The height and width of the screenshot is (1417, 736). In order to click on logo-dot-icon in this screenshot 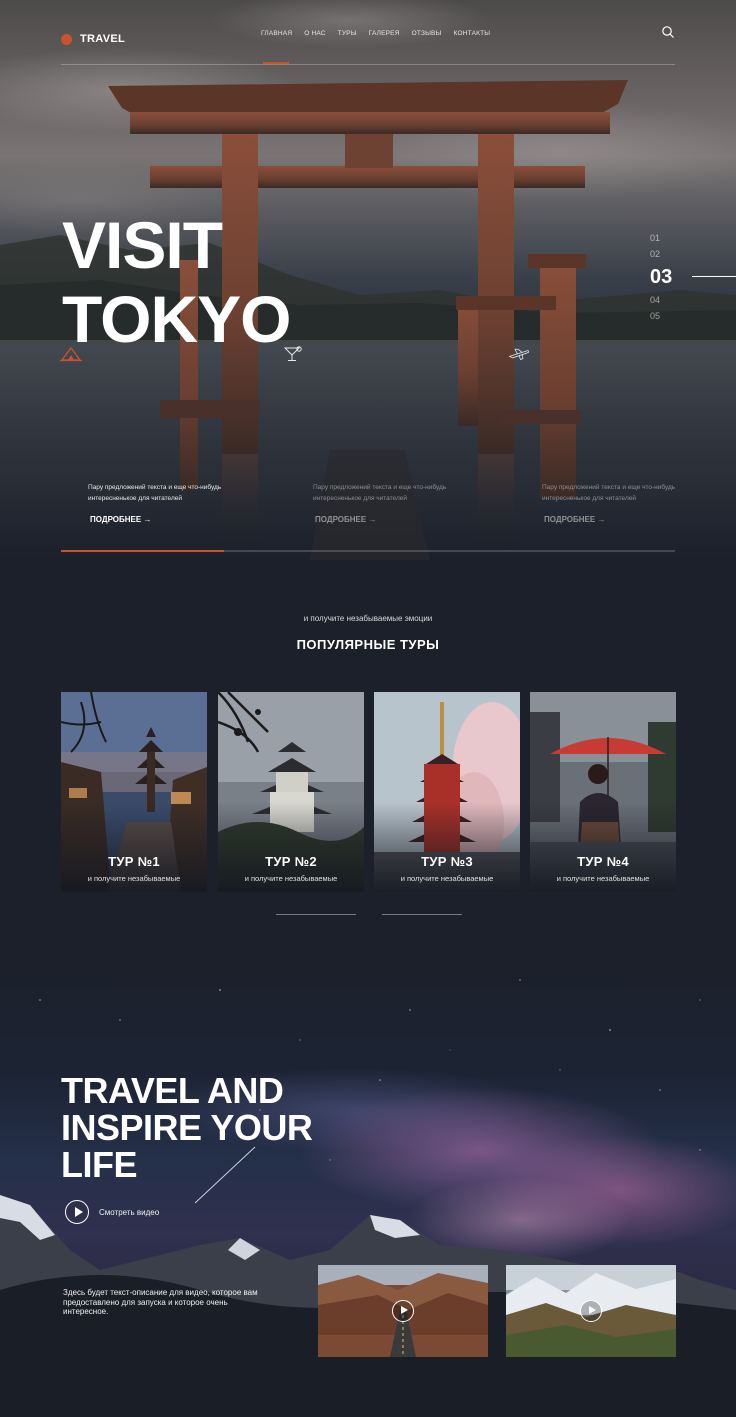, I will do `click(66, 39)`.